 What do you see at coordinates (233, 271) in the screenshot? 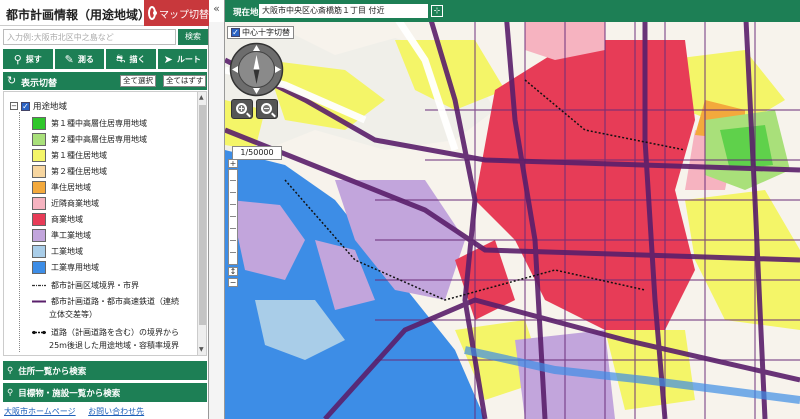
I see `zoom-step-icon: ↕` at bounding box center [233, 271].